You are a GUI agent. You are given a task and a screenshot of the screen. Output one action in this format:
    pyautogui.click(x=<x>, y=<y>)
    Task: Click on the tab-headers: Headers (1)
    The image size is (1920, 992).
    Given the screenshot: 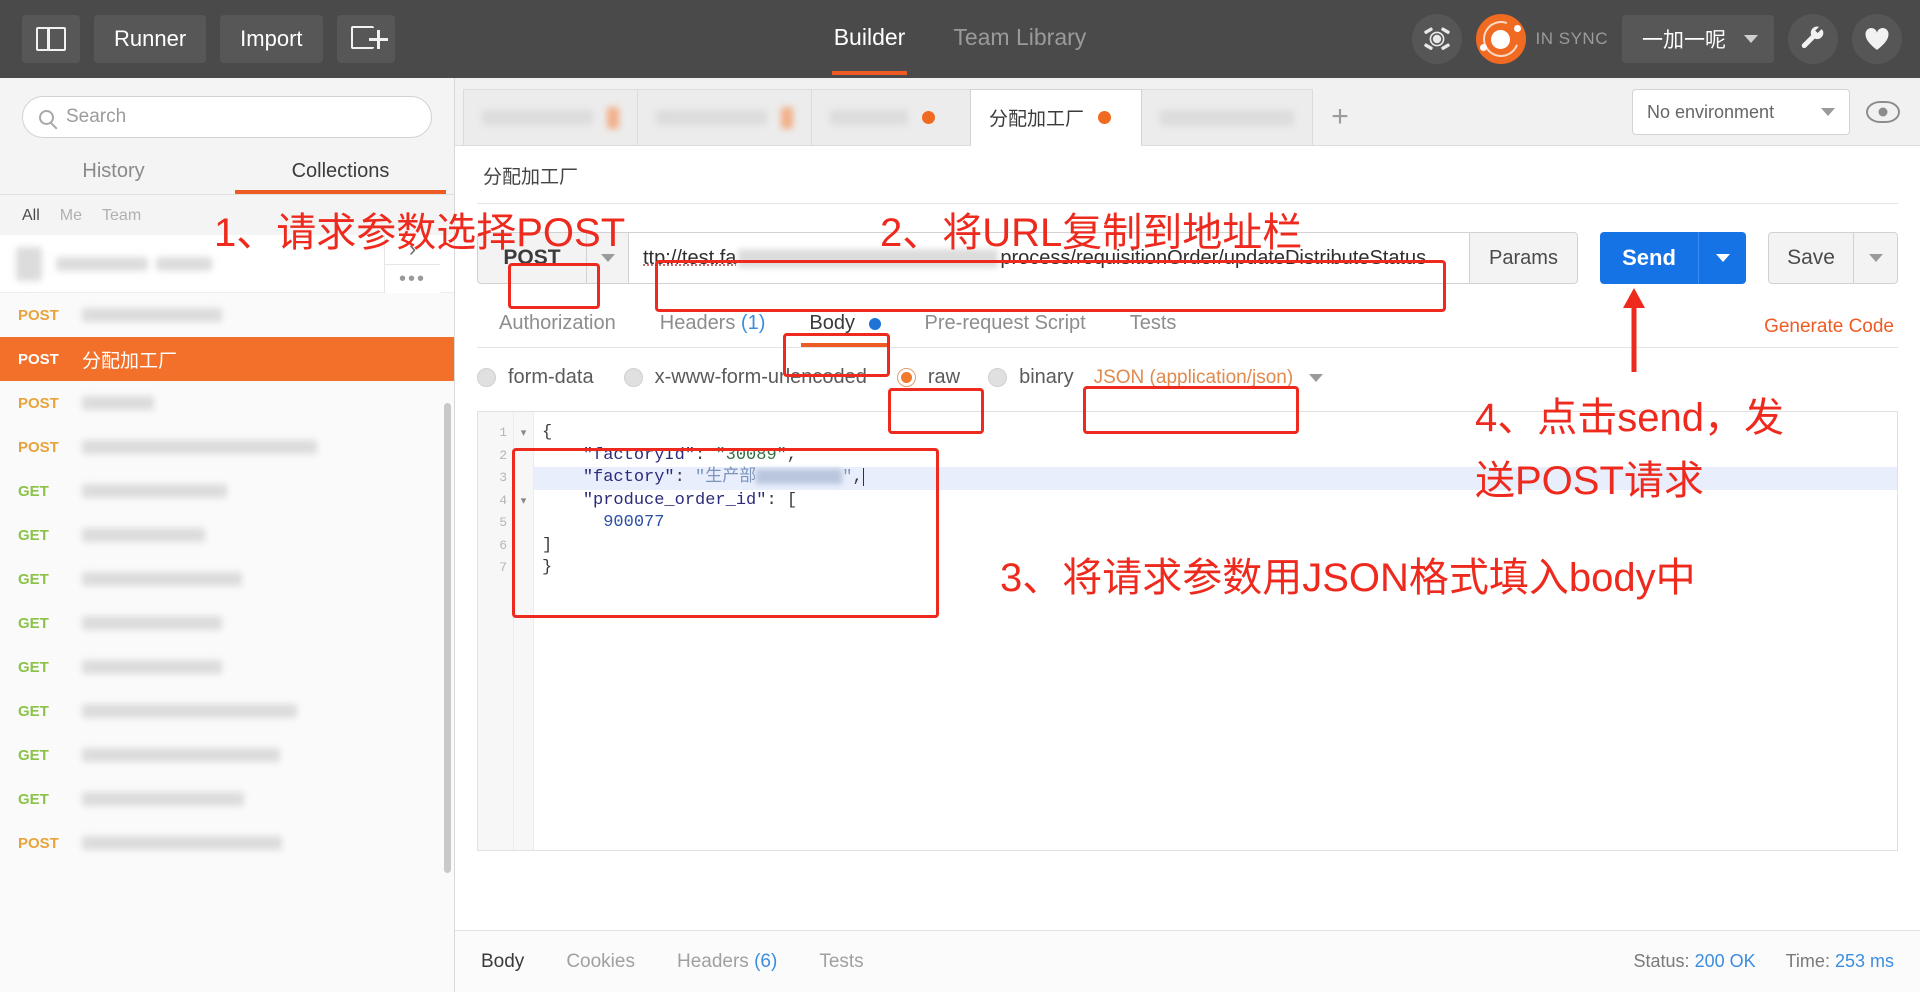 What is the action you would take?
    pyautogui.click(x=713, y=326)
    